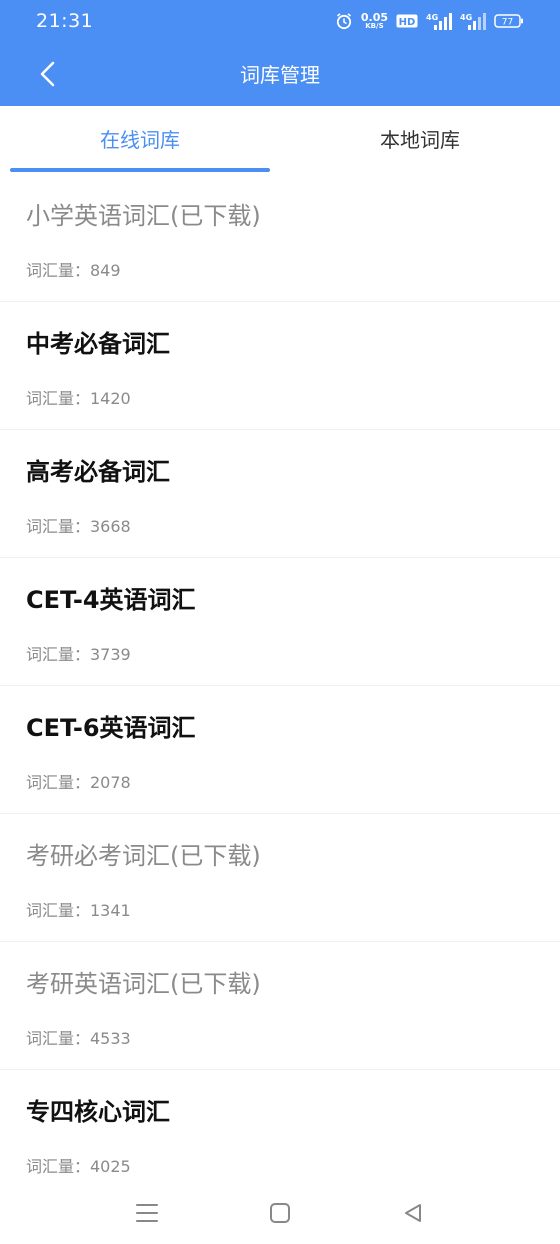  I want to click on status-time: 21:31, so click(65, 21).